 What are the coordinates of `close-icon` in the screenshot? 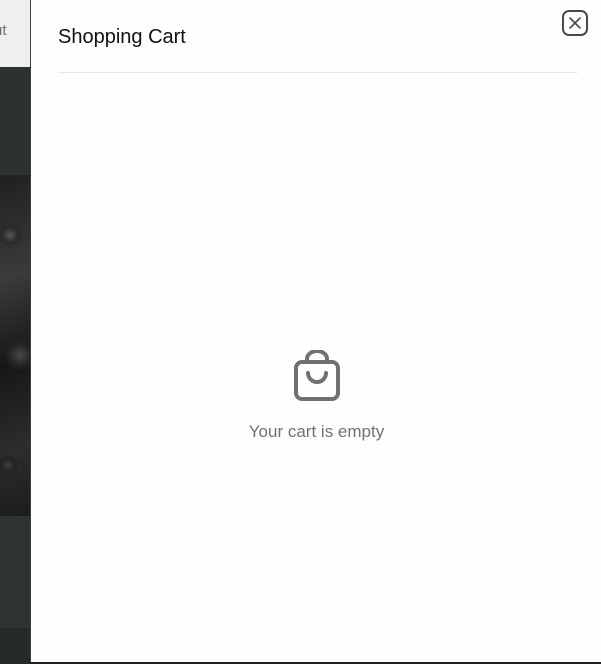 It's located at (575, 23).